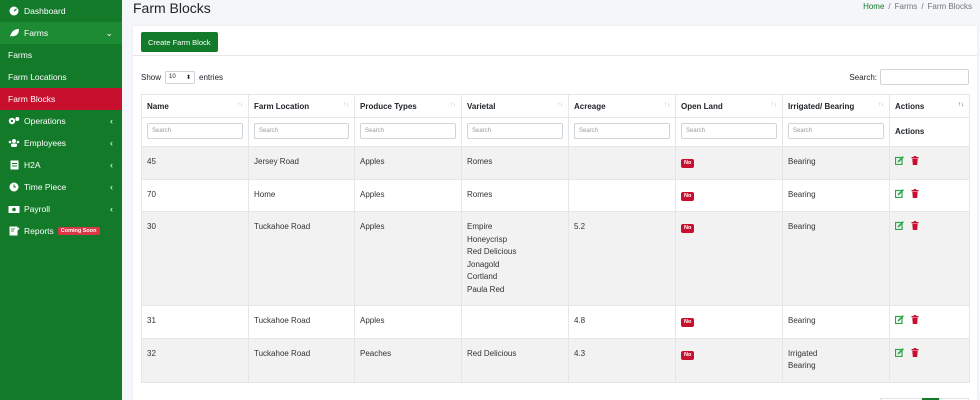 This screenshot has width=980, height=400. What do you see at coordinates (408, 195) in the screenshot?
I see `cell-produce-types: Apples` at bounding box center [408, 195].